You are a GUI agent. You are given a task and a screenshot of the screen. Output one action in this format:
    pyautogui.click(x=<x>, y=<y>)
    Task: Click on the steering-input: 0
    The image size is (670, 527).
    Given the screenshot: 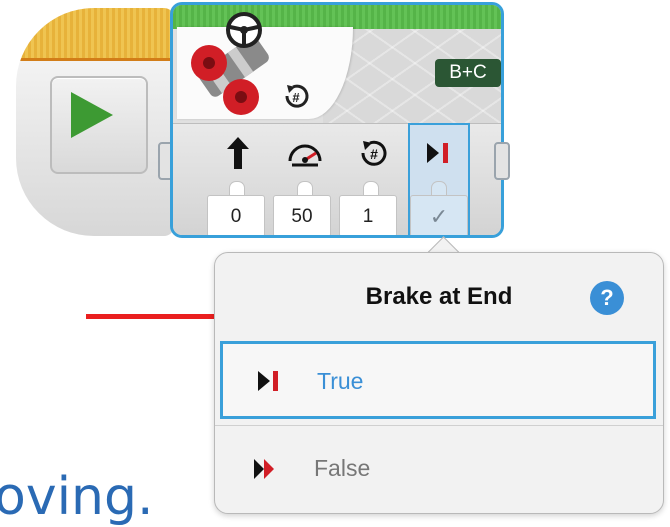 What is the action you would take?
    pyautogui.click(x=236, y=215)
    